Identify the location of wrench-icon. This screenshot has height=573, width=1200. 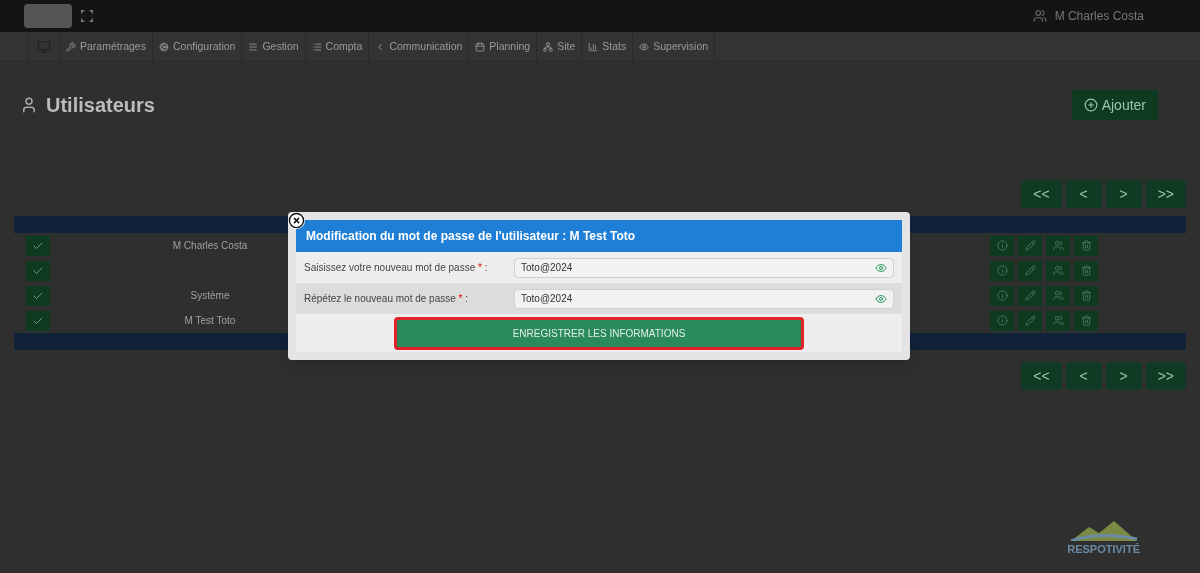
(71, 46).